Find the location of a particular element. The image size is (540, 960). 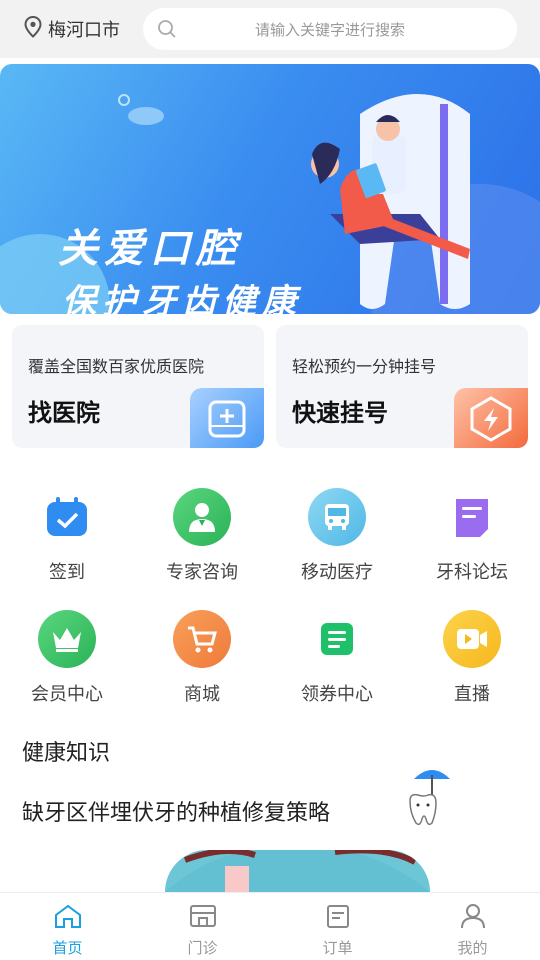

search-input: 请输入关键字进行搜索 is located at coordinates (330, 29).